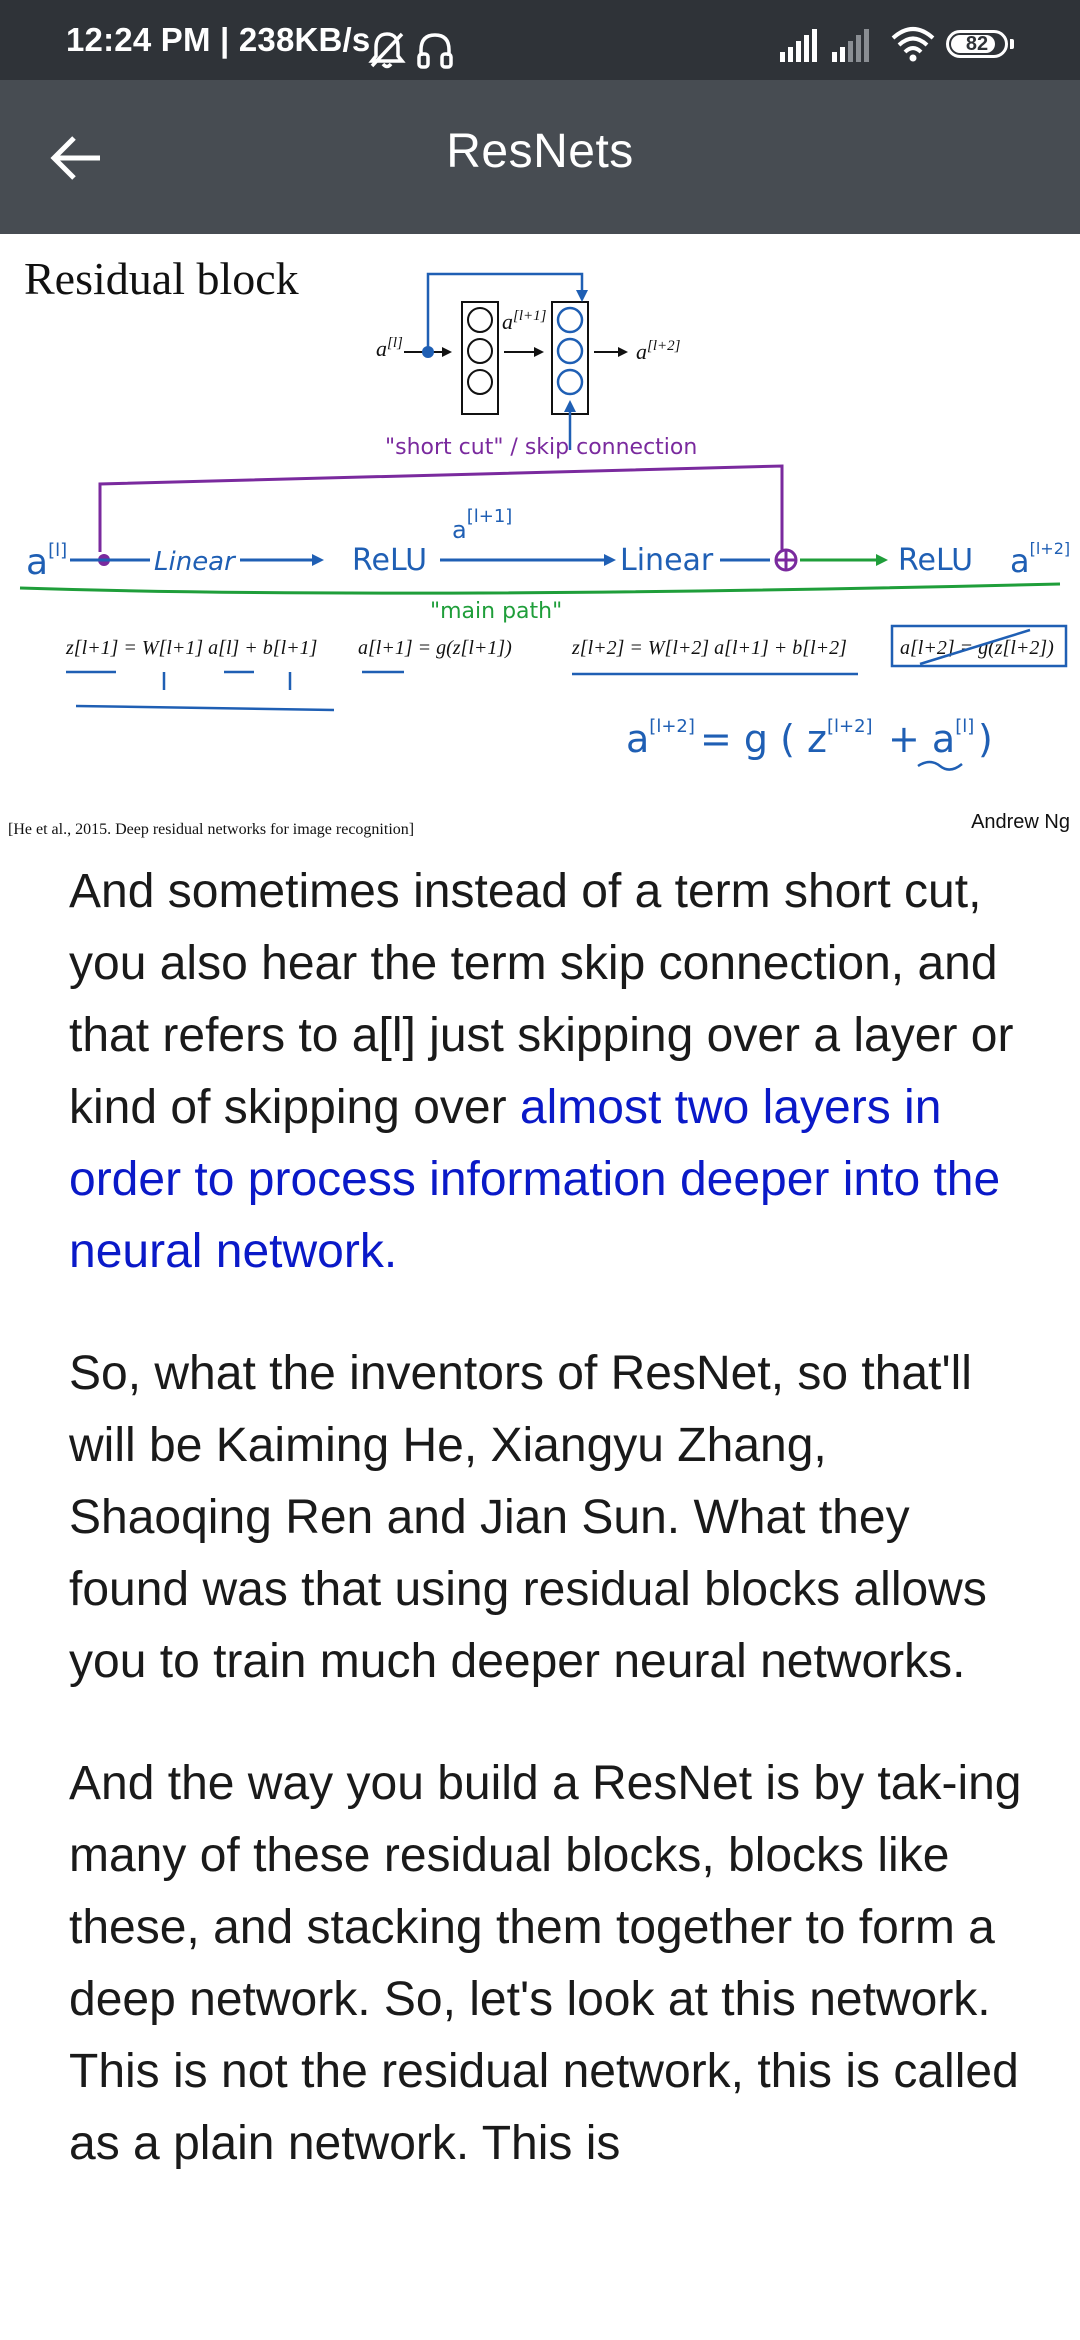 The image size is (1080, 2340). What do you see at coordinates (218, 39) in the screenshot?
I see `status-time: 12:24 PM | 238KB/s` at bounding box center [218, 39].